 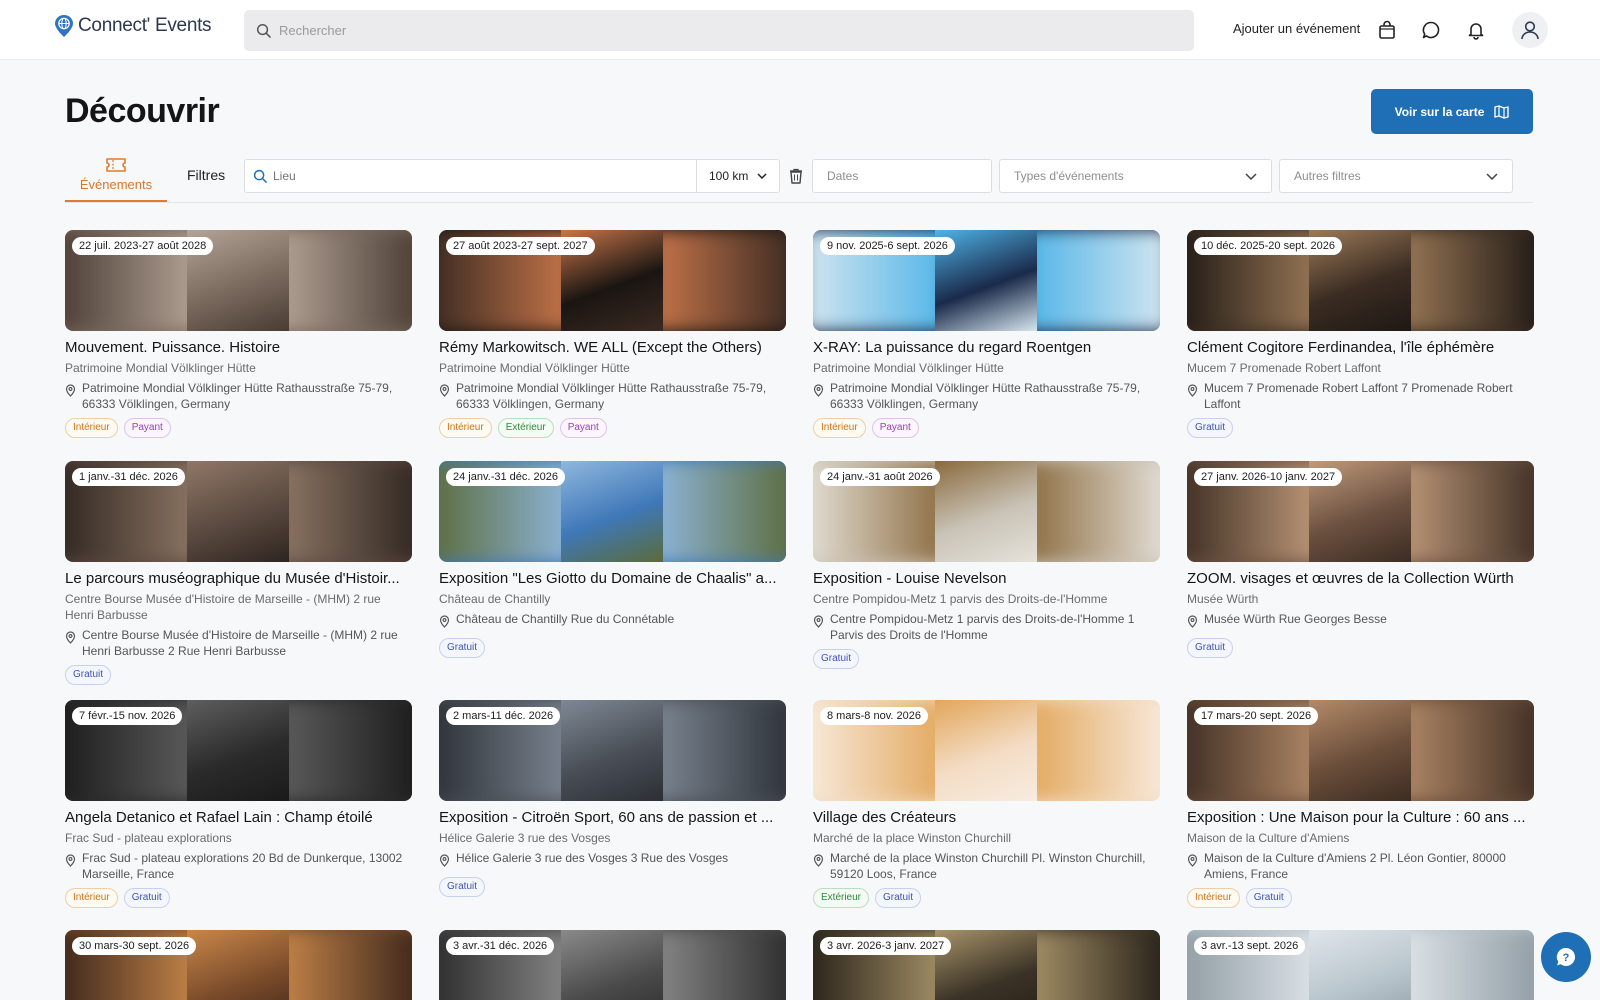 I want to click on global-search, so click(x=719, y=30).